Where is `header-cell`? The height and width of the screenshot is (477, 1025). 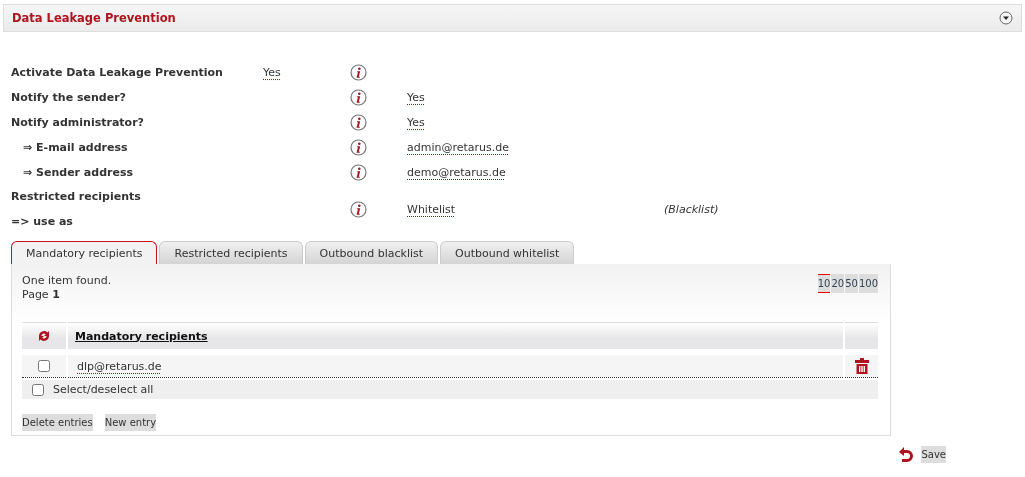 header-cell is located at coordinates (861, 335).